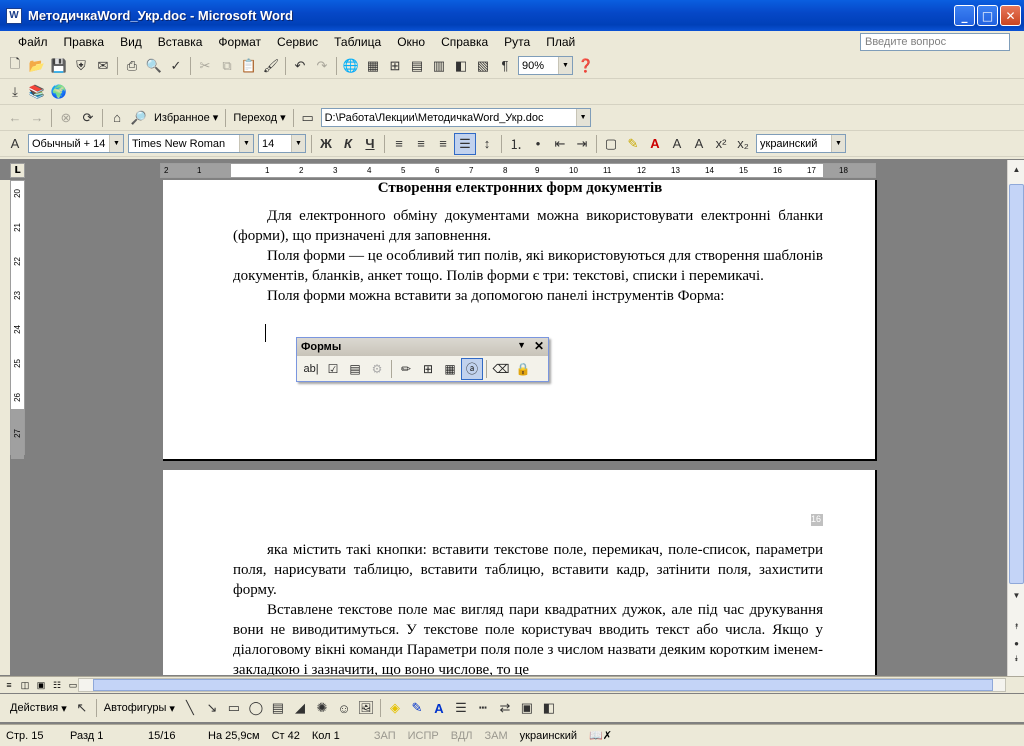  I want to click on form-field-options-icon: ⚙, so click(377, 369).